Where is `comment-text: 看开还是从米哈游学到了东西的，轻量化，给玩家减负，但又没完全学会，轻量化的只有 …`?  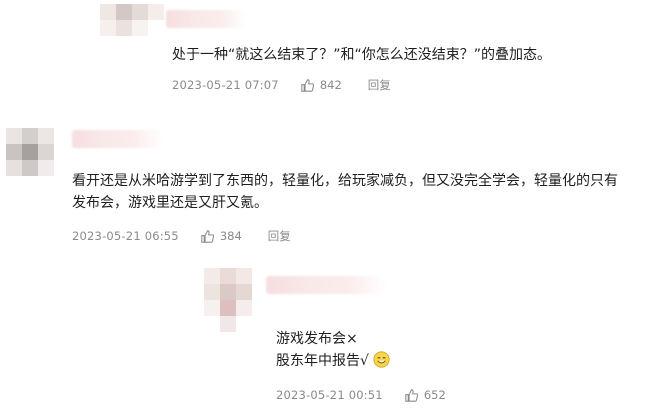 comment-text: 看开还是从米哈游学到了东西的，轻量化，给玩家减负，但又没完全学会，轻量化的只有 … is located at coordinates (345, 192).